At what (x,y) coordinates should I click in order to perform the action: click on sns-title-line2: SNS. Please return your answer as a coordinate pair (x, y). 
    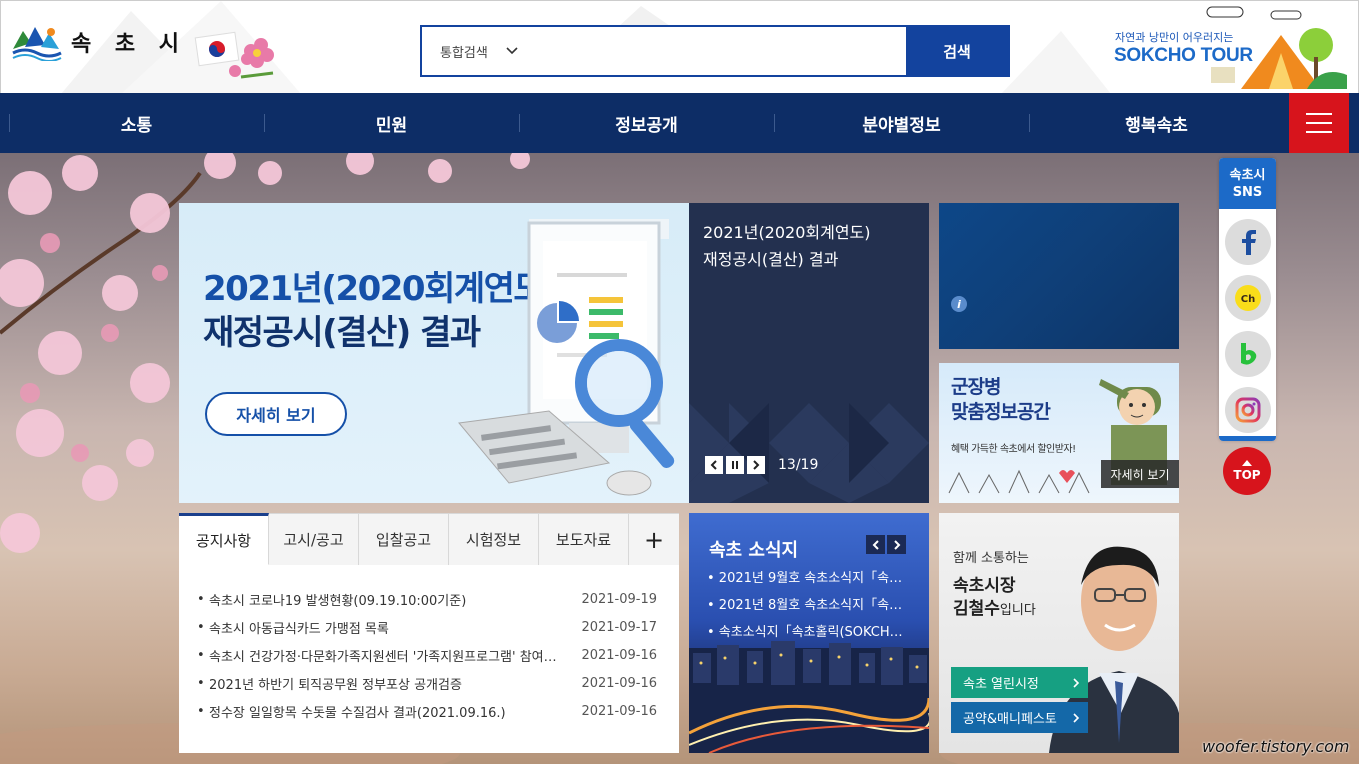
    Looking at the image, I should click on (1247, 192).